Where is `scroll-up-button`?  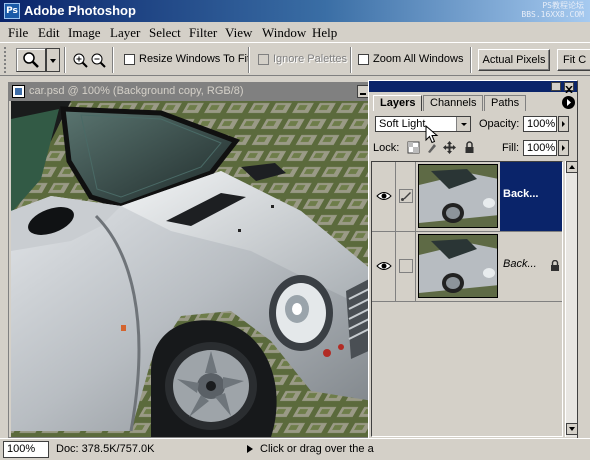
scroll-up-button is located at coordinates (572, 167).